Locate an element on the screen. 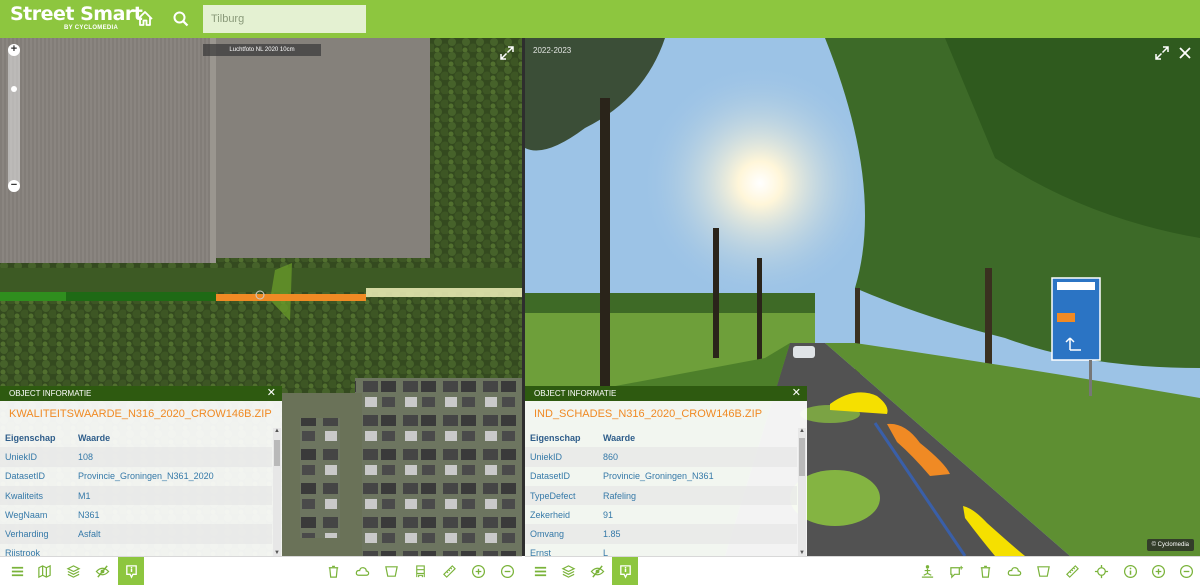 The image size is (1200, 585). table-row: Rijstrook is located at coordinates (136, 550).